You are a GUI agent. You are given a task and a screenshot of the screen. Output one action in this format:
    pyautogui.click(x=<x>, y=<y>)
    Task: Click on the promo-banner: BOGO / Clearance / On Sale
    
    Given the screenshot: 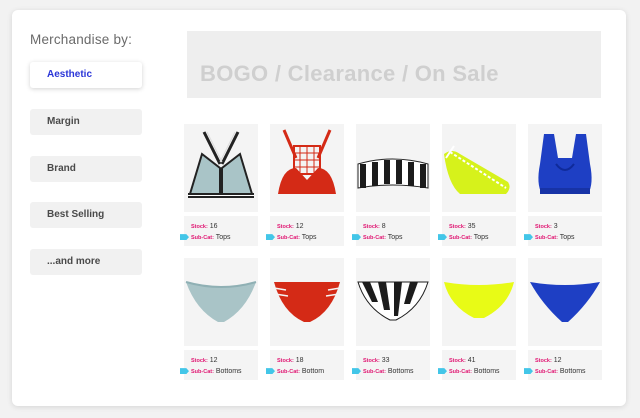 What is the action you would take?
    pyautogui.click(x=394, y=64)
    